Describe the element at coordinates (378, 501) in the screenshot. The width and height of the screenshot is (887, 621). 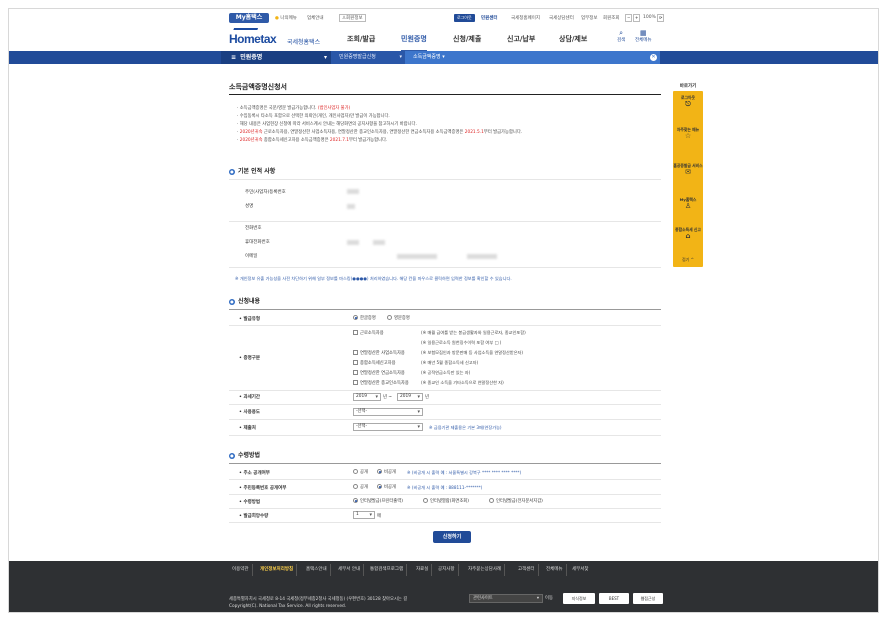
I see `receive-print-option: 인터넷발급(프린터출력)` at that location.